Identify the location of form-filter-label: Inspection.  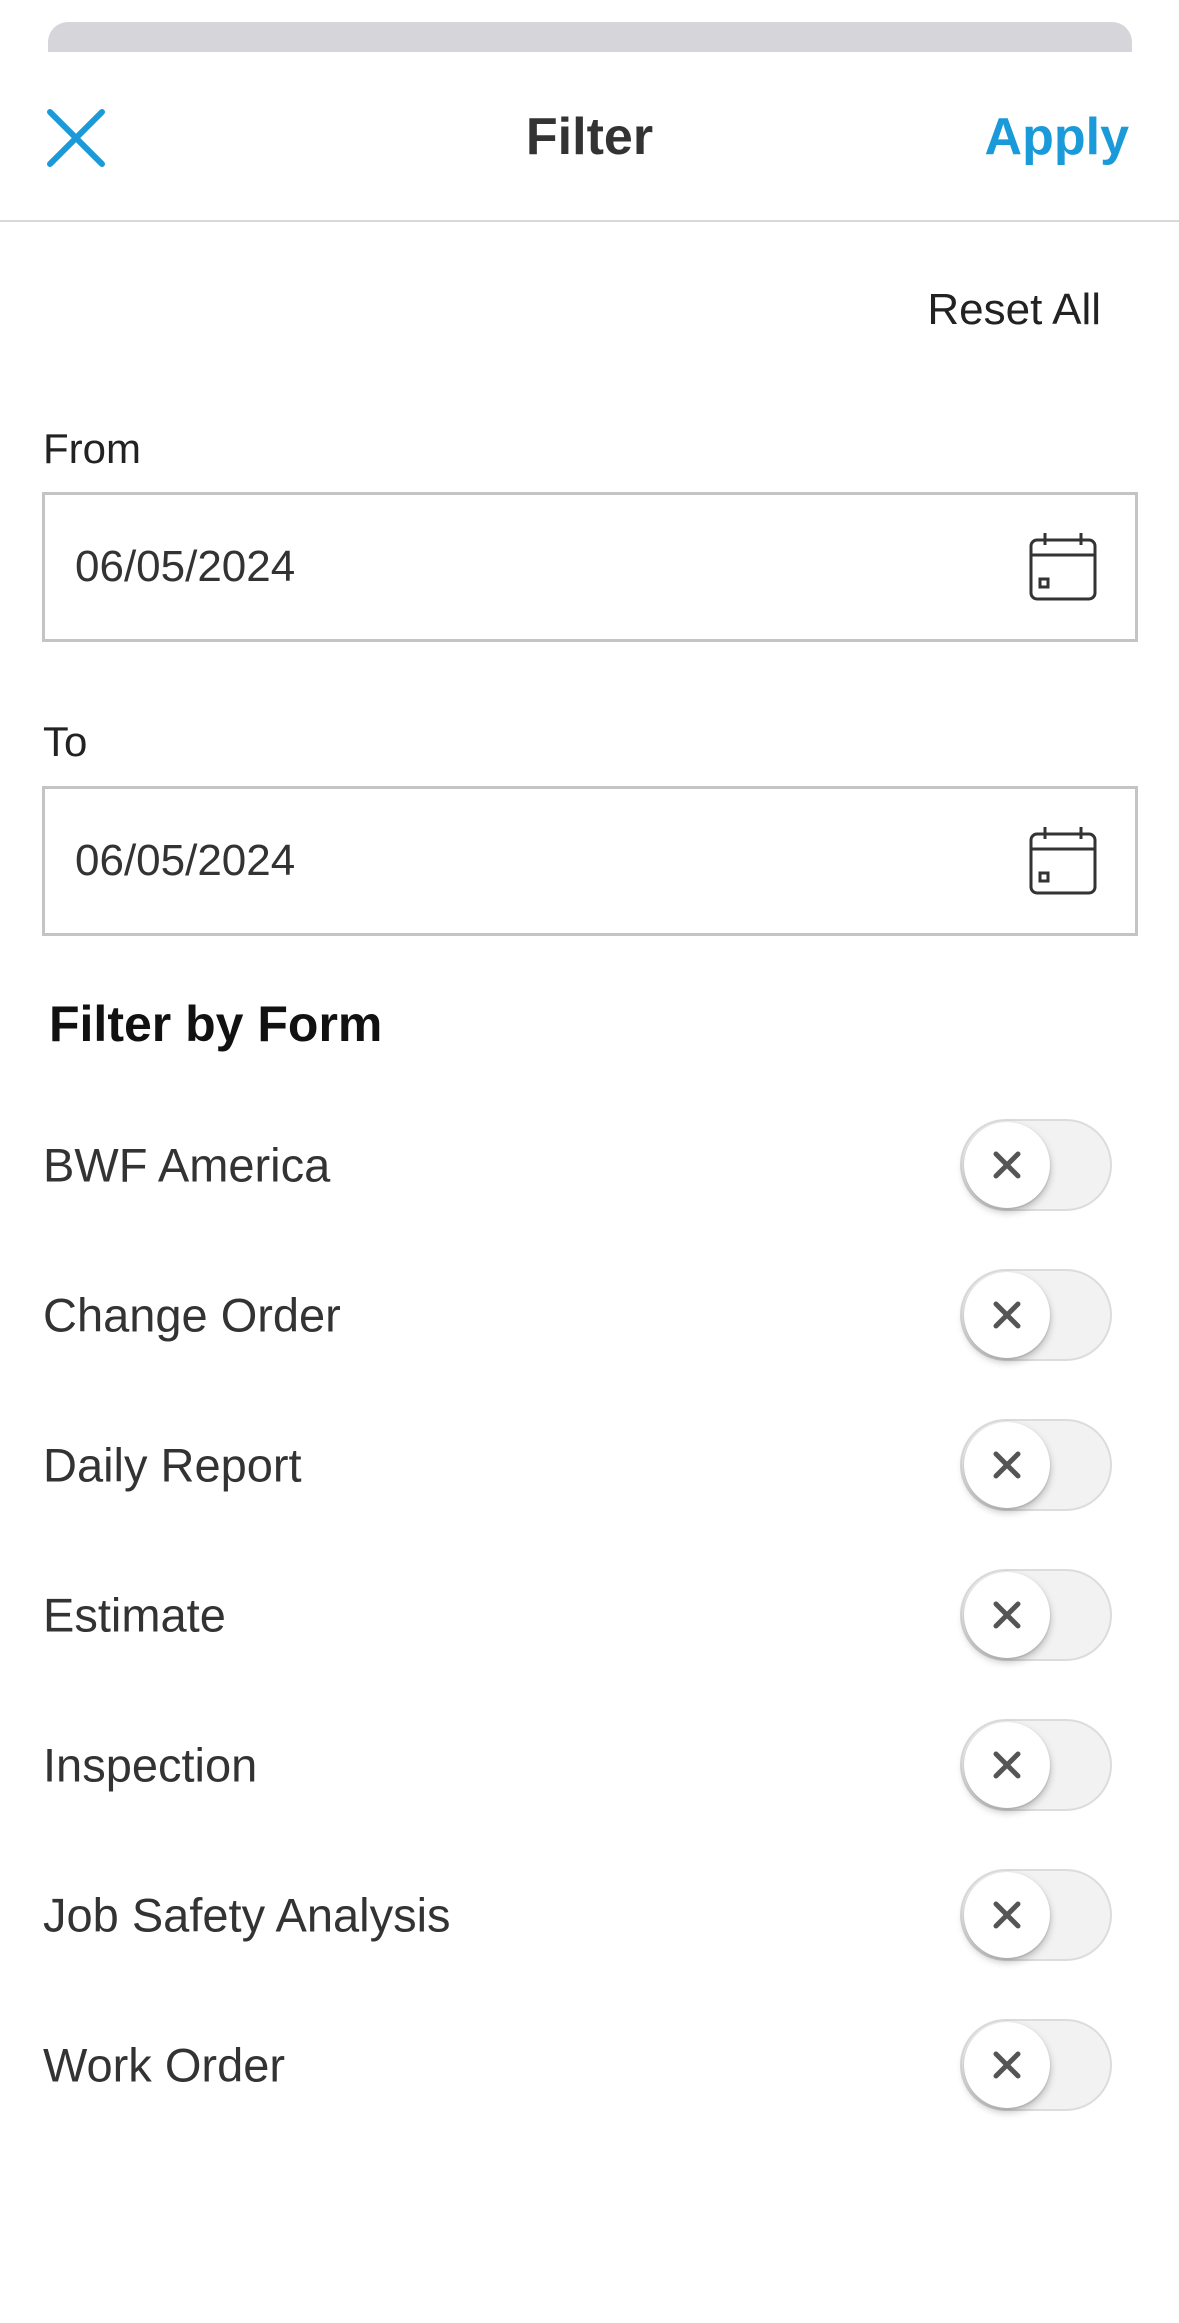
(150, 1765).